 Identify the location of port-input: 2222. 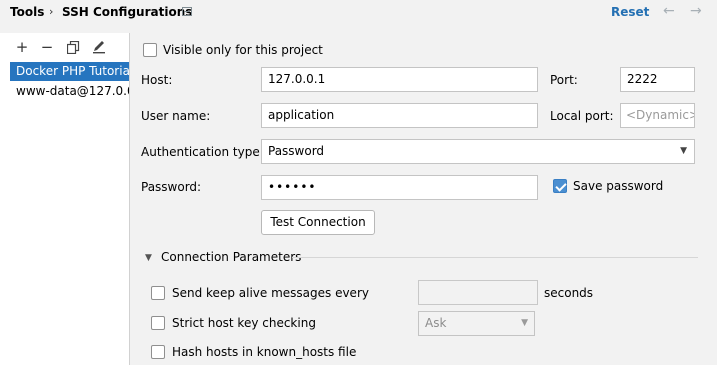
(657, 79).